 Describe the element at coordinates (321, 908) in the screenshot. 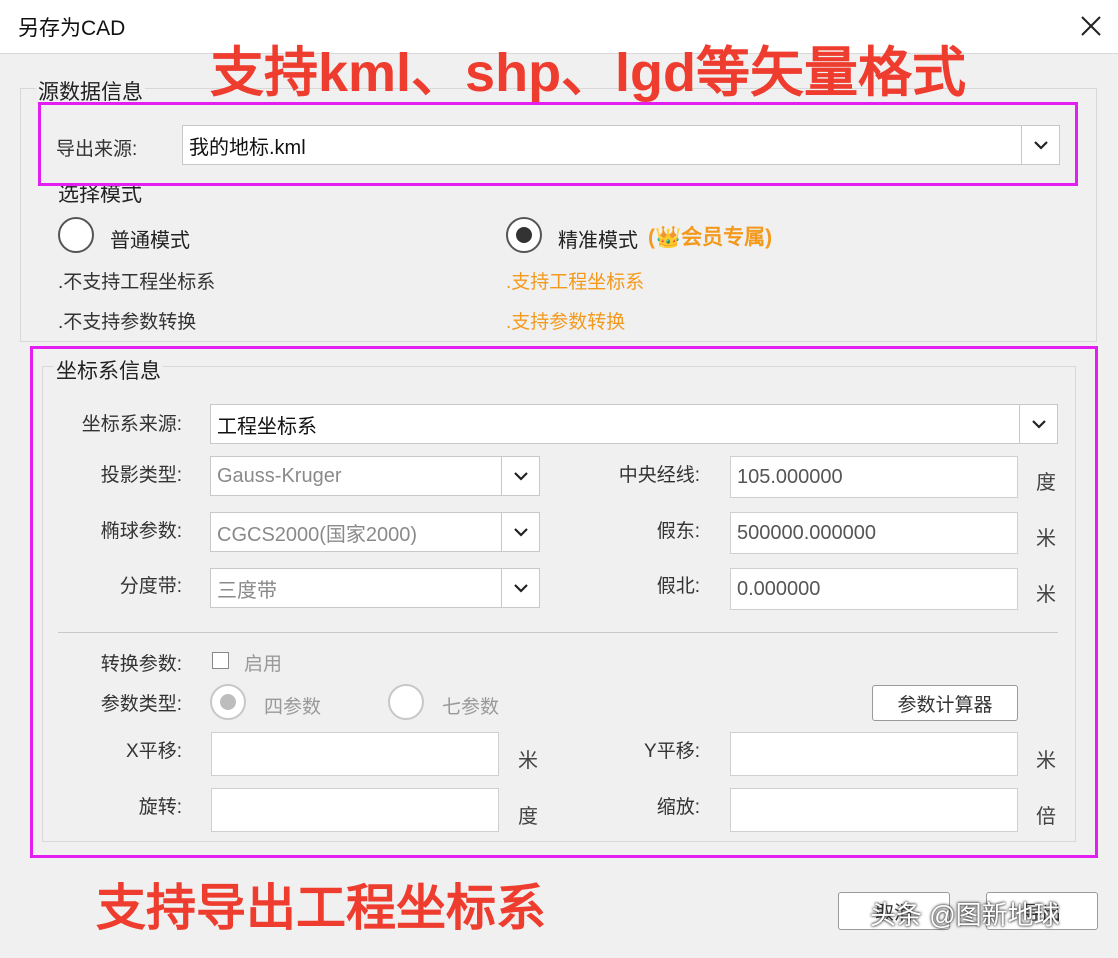

I see `annotation-bottom-text: 支持导出工程坐标系` at that location.